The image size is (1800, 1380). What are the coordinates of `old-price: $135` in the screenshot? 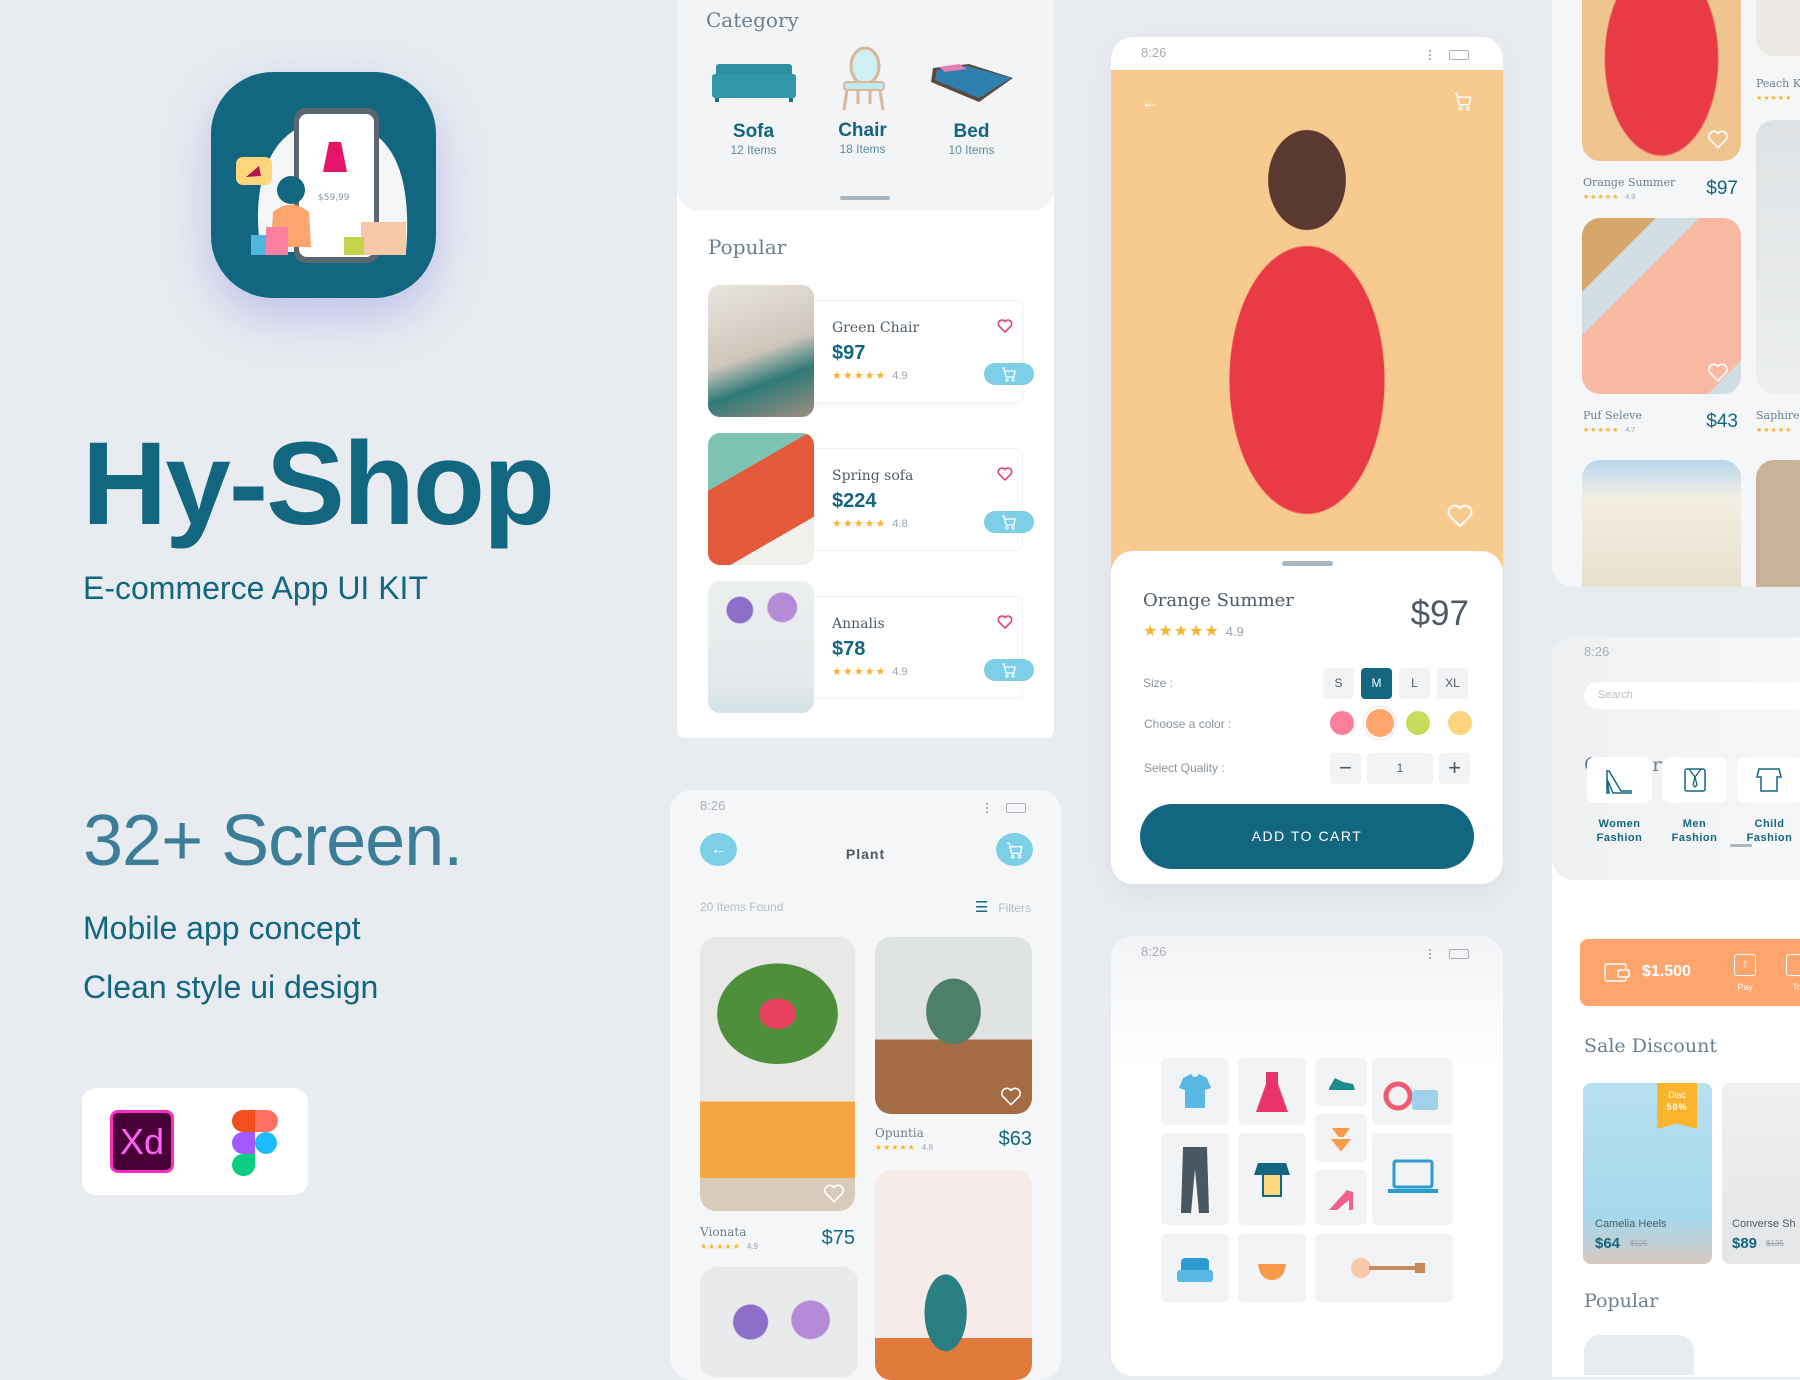 It's located at (1775, 1243).